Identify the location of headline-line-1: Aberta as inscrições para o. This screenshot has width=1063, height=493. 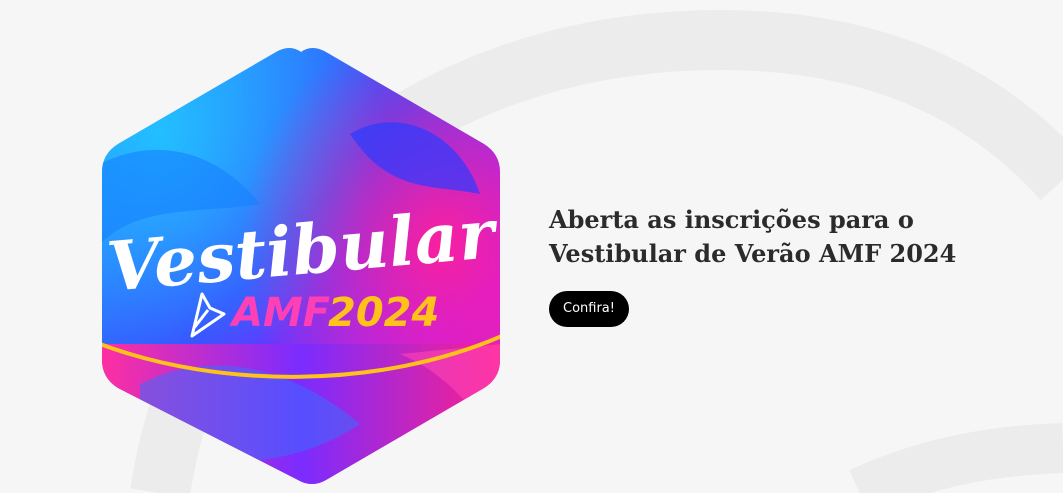
(731, 219).